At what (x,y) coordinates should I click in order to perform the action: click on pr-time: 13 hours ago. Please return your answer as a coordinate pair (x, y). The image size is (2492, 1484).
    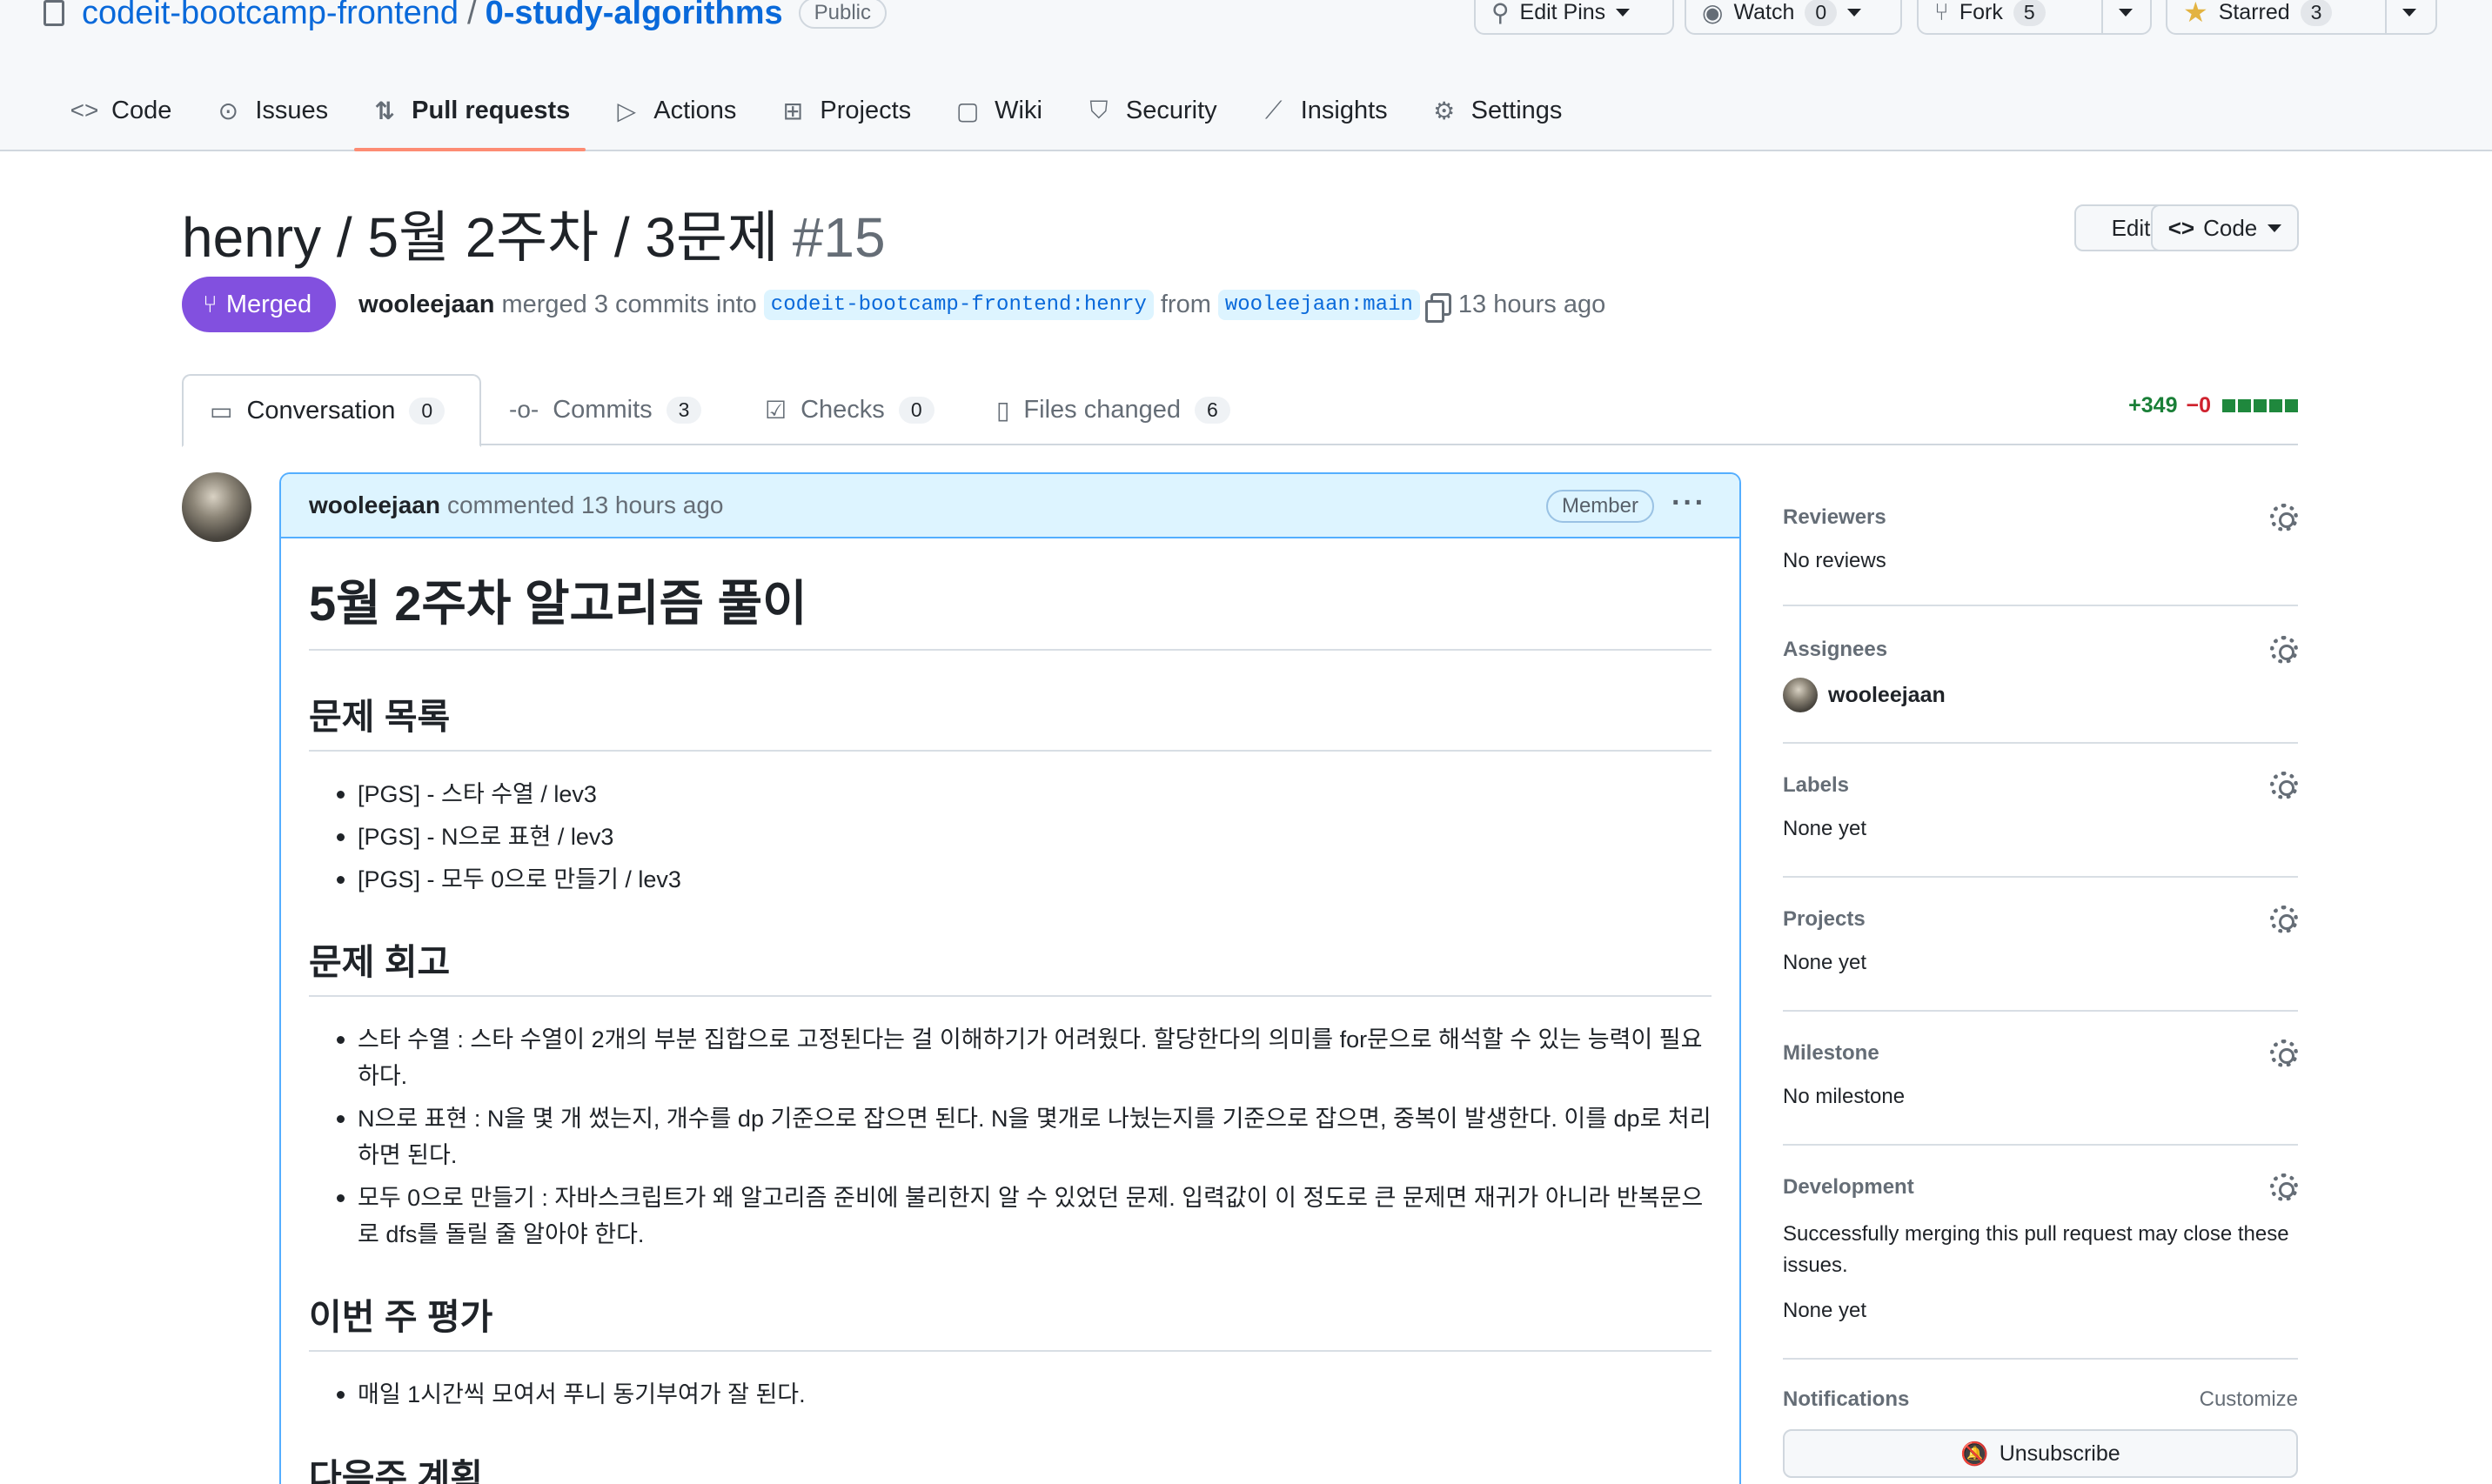
    Looking at the image, I should click on (1532, 304).